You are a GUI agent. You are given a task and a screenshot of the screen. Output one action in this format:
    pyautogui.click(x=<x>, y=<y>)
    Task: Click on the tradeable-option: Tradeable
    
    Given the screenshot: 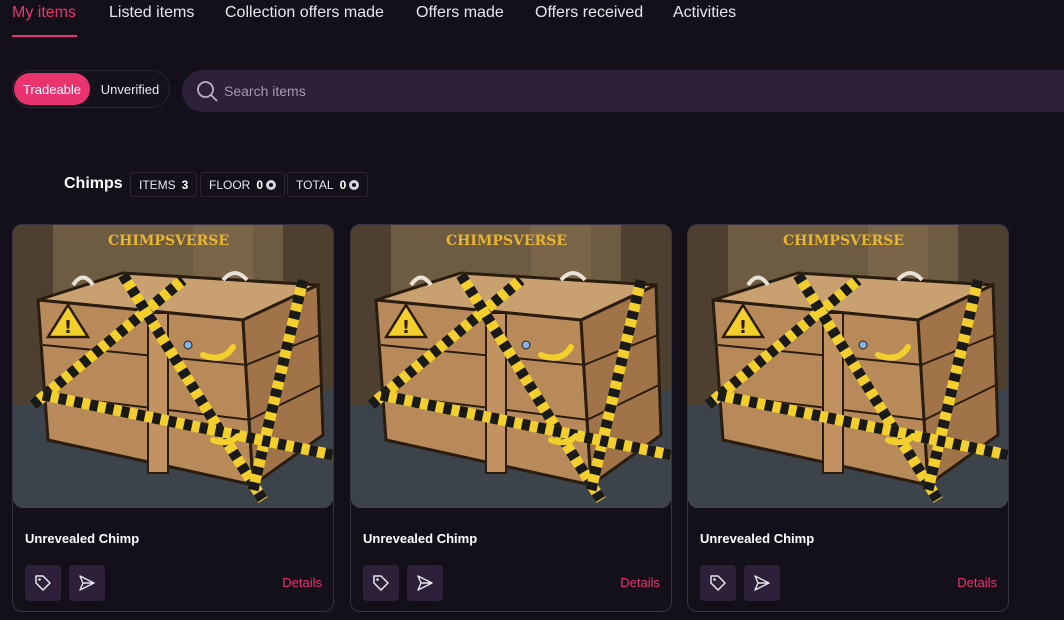 What is the action you would take?
    pyautogui.click(x=52, y=89)
    